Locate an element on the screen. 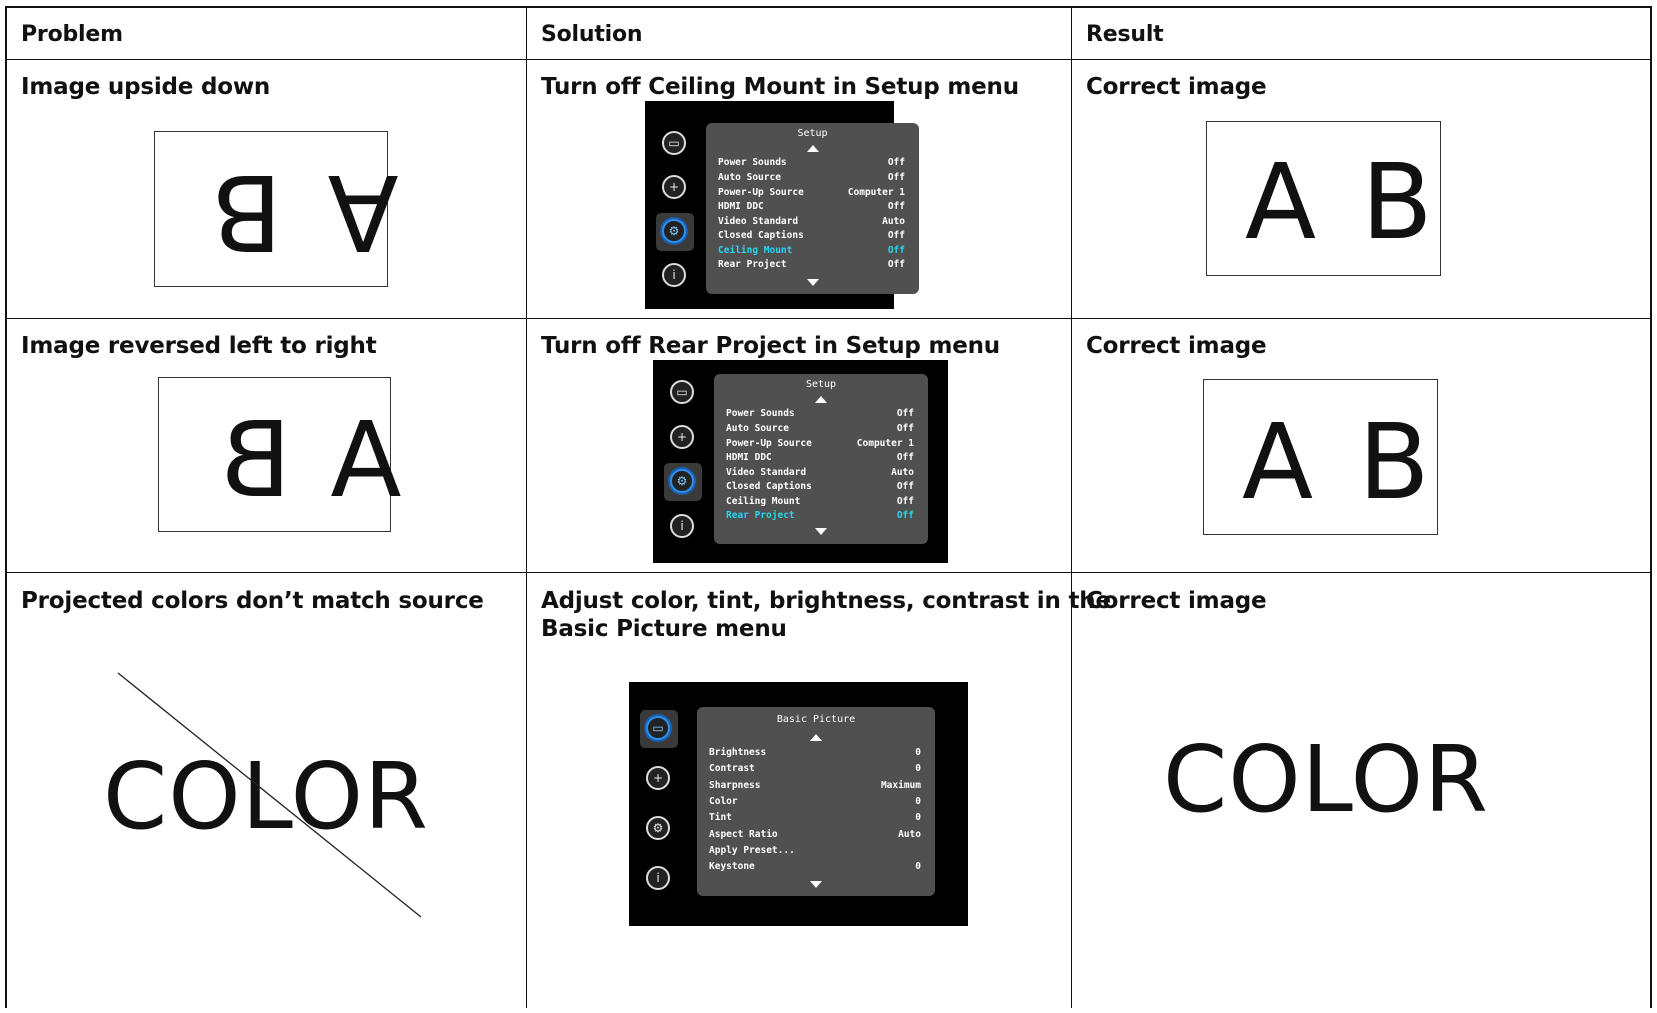  mirrored-sample: B A is located at coordinates (280, 454).